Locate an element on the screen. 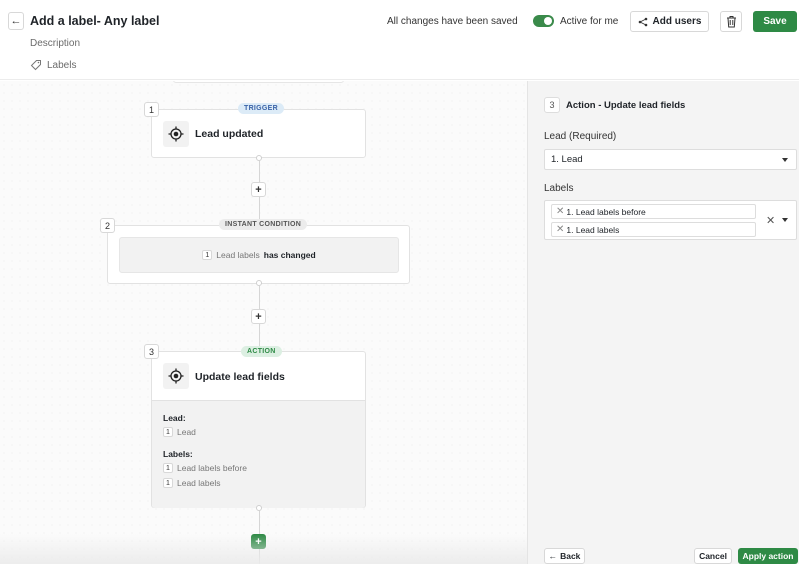 This screenshot has width=799, height=564. trigger-badge: TRIGGER is located at coordinates (261, 108).